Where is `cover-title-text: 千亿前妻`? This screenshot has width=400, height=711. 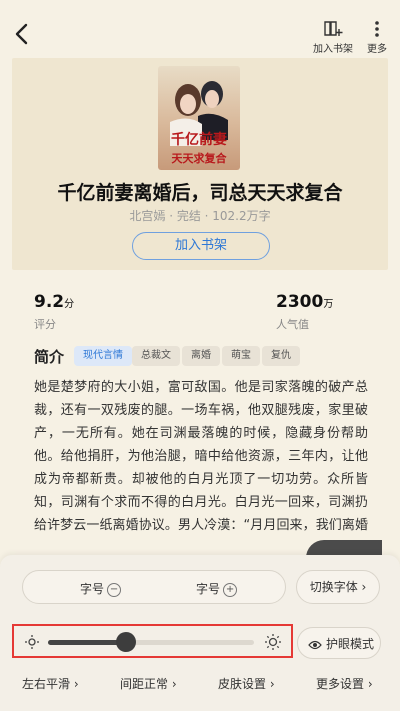 cover-title-text: 千亿前妻 is located at coordinates (199, 139).